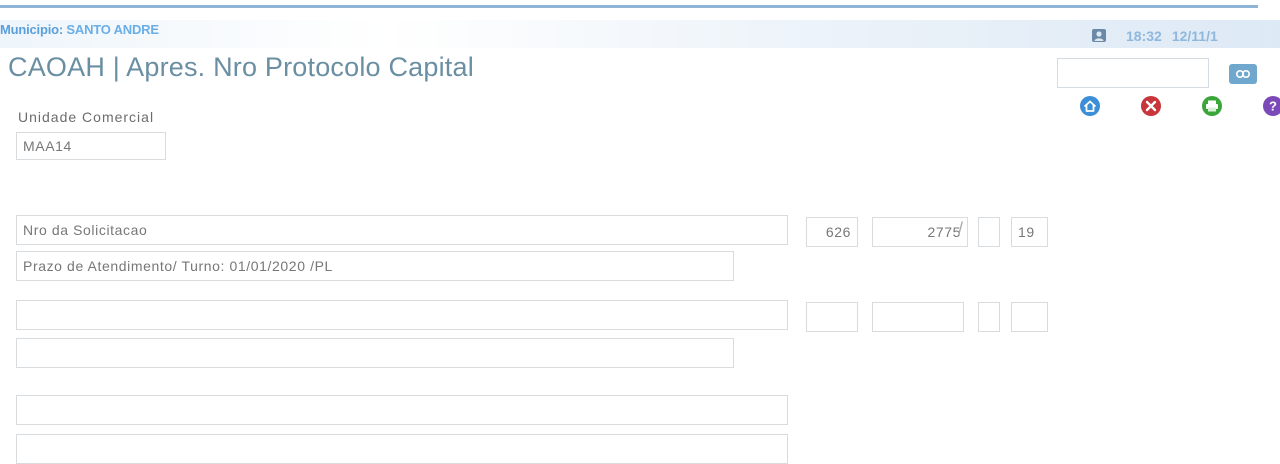 The image size is (1280, 464). Describe the element at coordinates (1090, 106) in the screenshot. I see `home-icon` at that location.